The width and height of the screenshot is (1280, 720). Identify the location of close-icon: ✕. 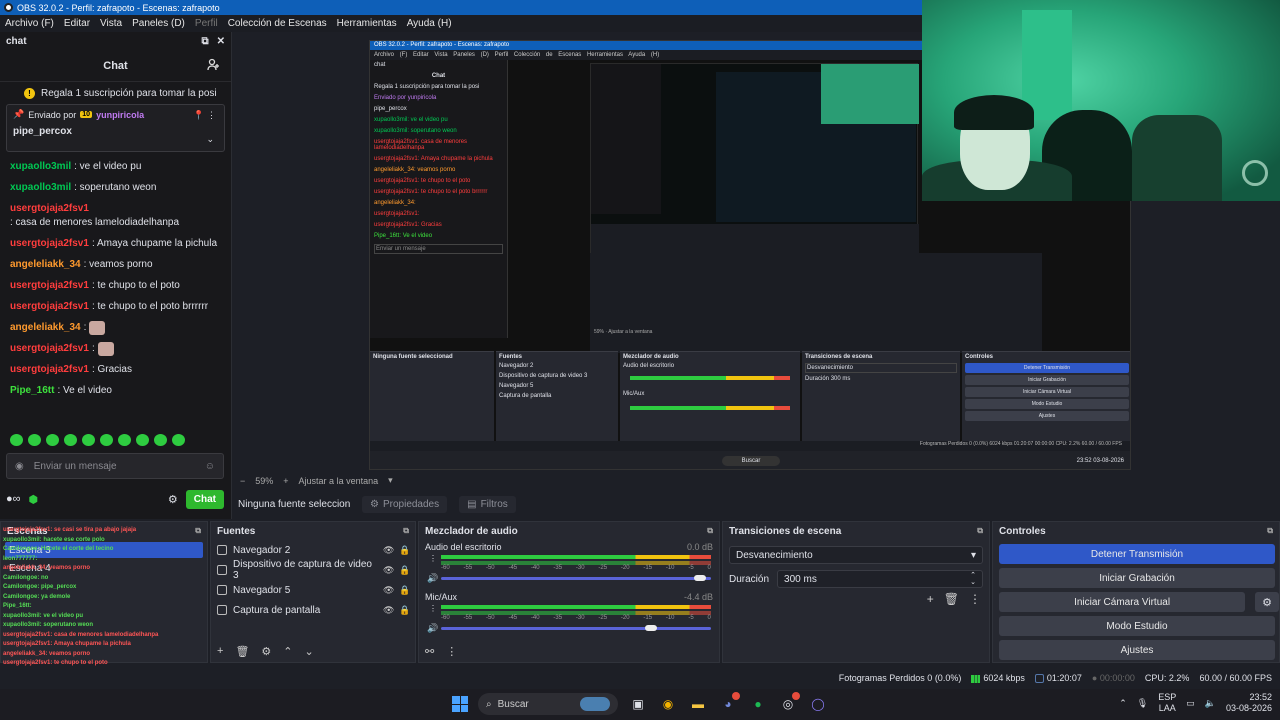
(221, 41).